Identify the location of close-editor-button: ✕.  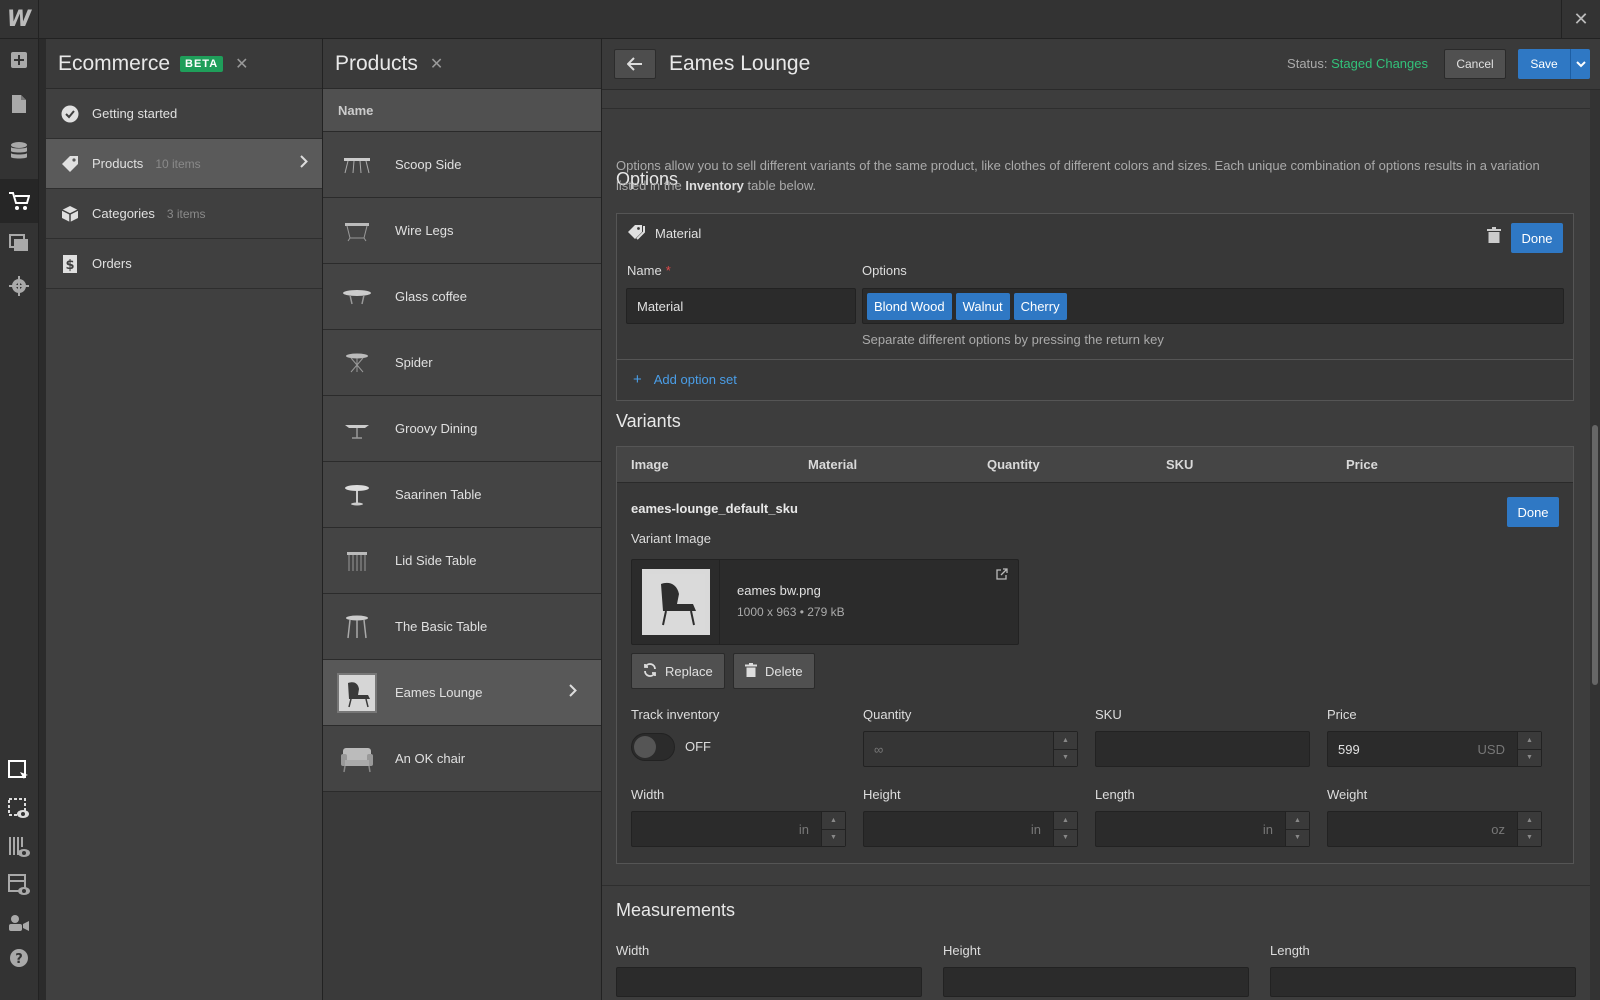
(1580, 19).